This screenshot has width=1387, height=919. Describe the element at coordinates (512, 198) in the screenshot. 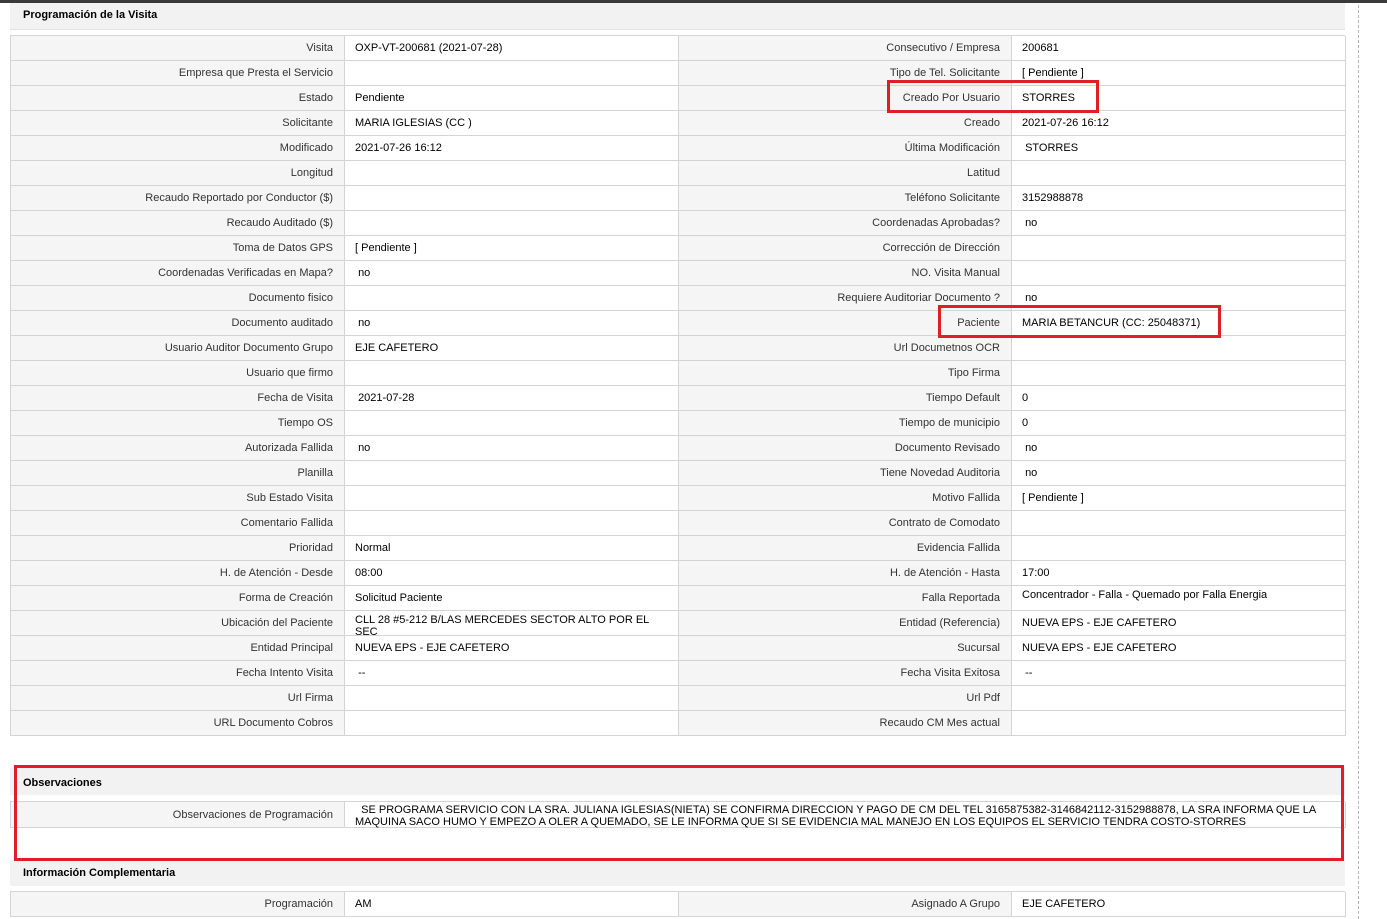

I see `recaudo-reportado-por-conductor-value` at that location.